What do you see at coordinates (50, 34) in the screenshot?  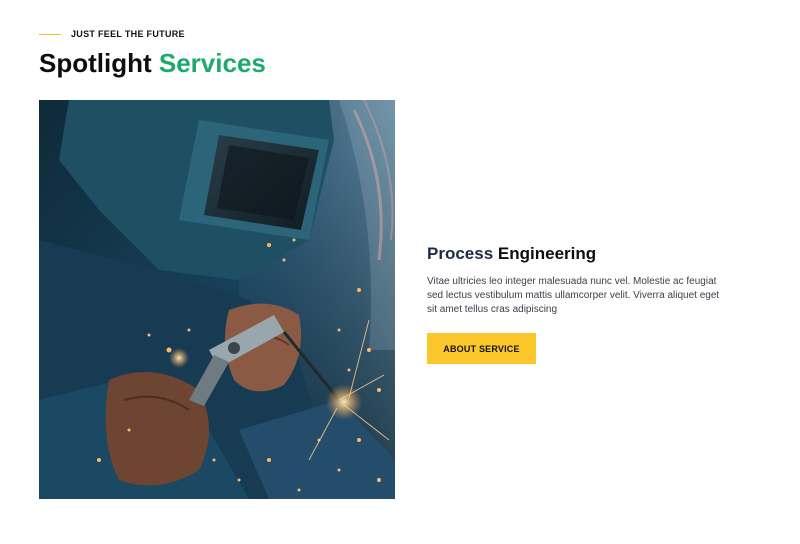 I see `eyebrow-divider-line` at bounding box center [50, 34].